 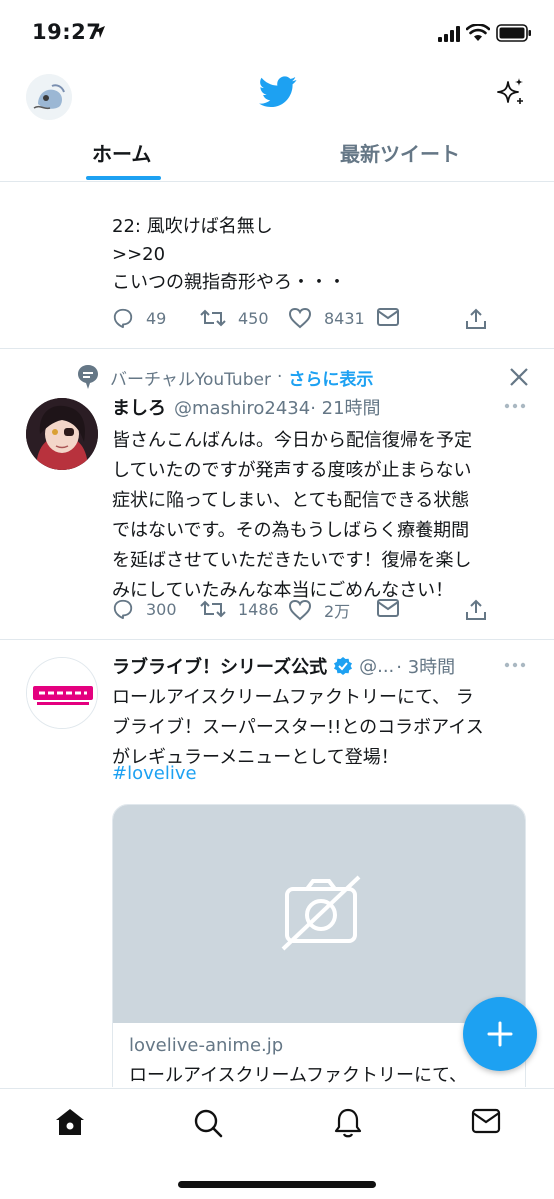 What do you see at coordinates (123, 178) in the screenshot?
I see `active-tab-indicator` at bounding box center [123, 178].